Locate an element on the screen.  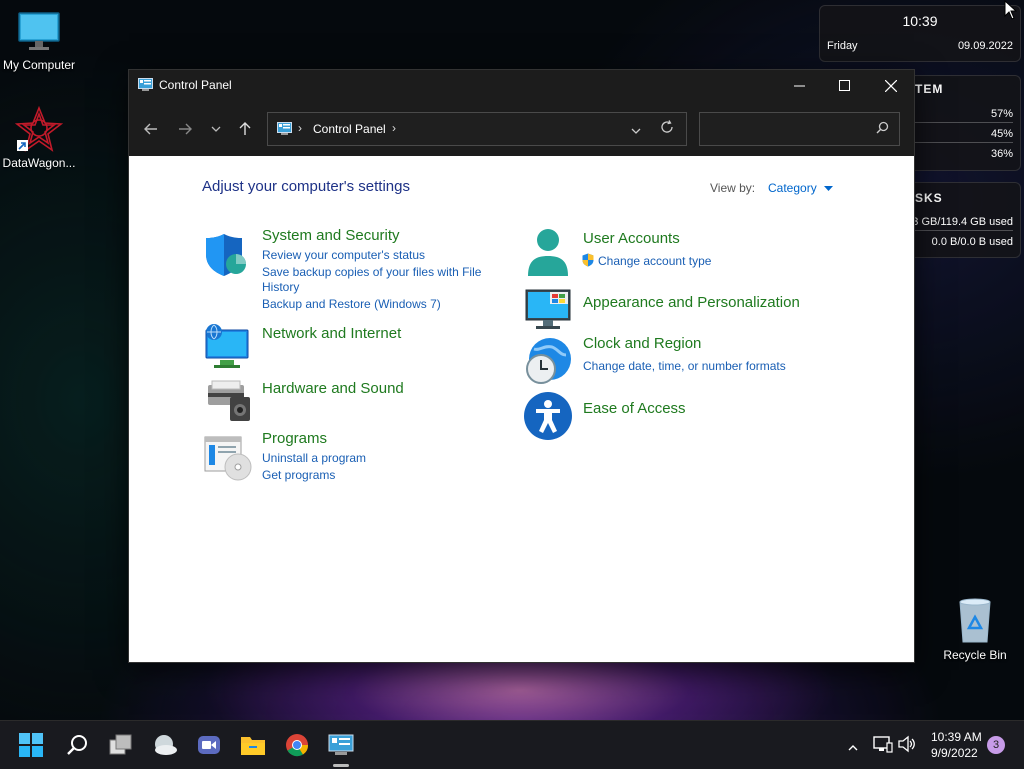
widget-date: 09.09.2022 is located at coordinates (985, 46).